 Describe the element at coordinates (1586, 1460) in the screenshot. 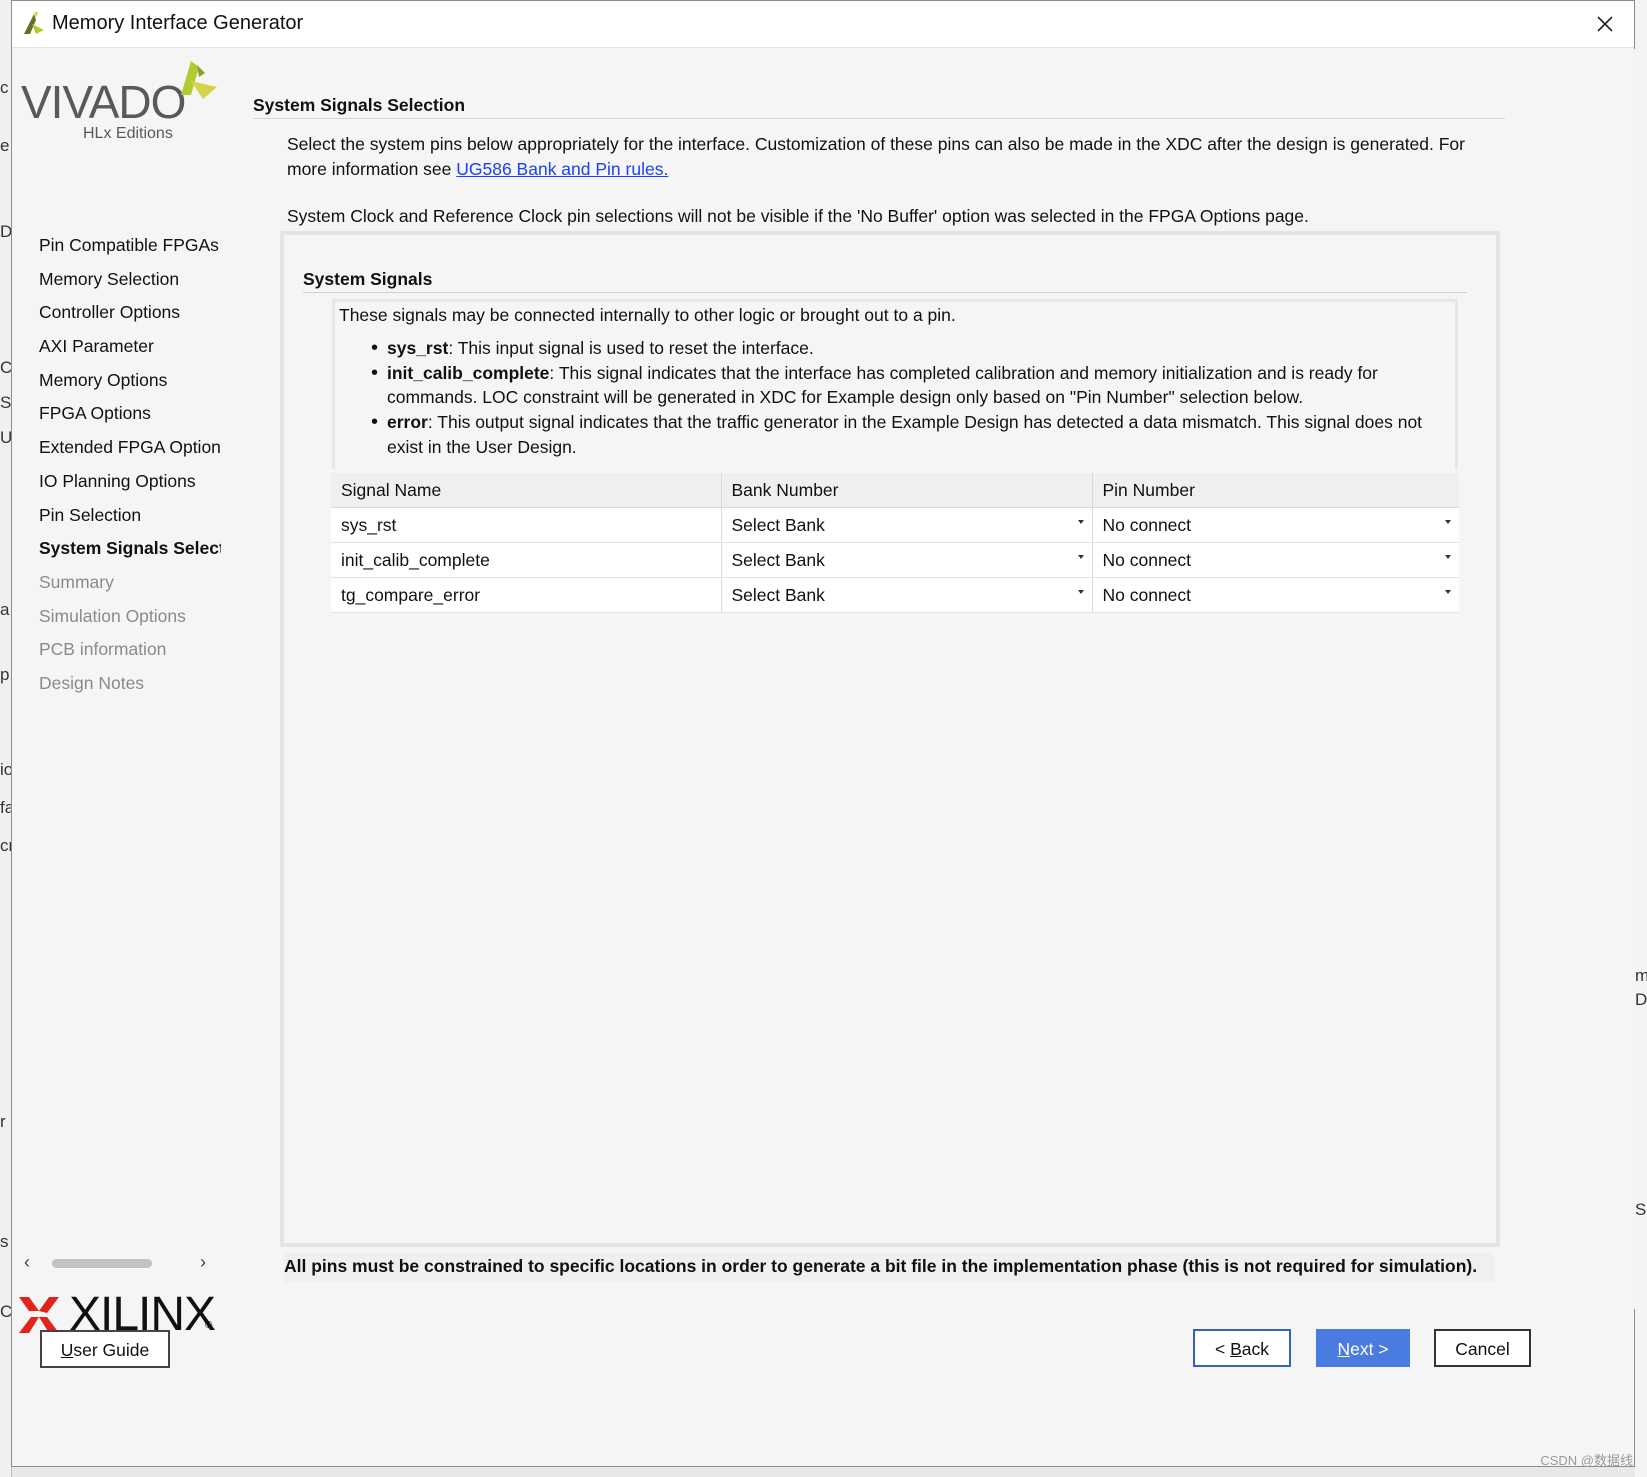

I see `watermark: CSDN @数据线` at that location.